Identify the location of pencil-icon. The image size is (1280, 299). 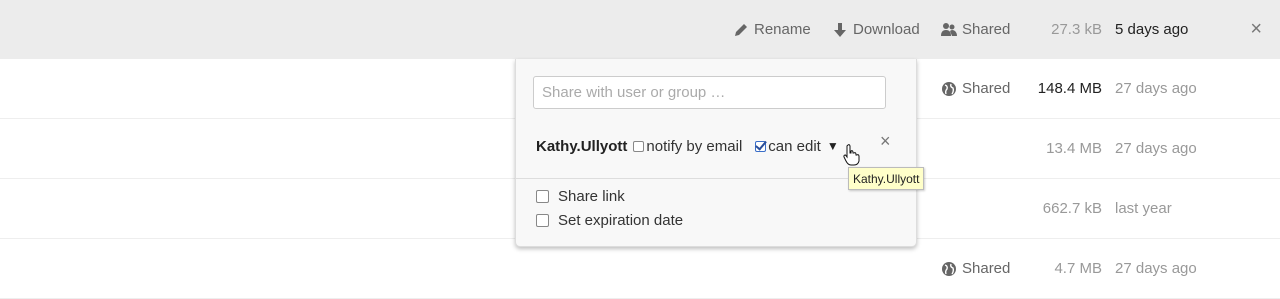
(741, 29).